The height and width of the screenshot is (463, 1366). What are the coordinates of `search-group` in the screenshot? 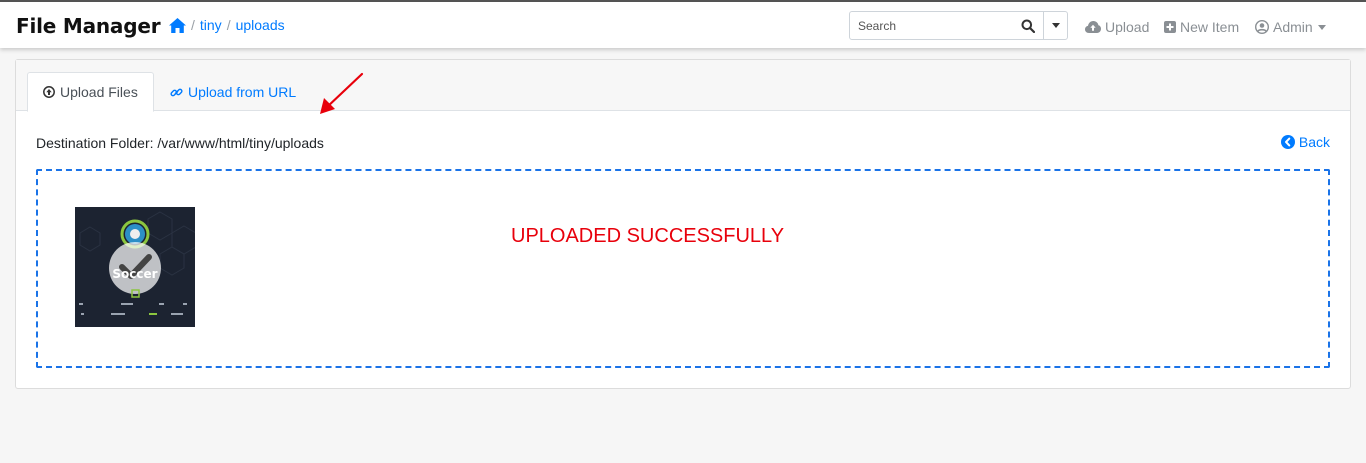 It's located at (958, 25).